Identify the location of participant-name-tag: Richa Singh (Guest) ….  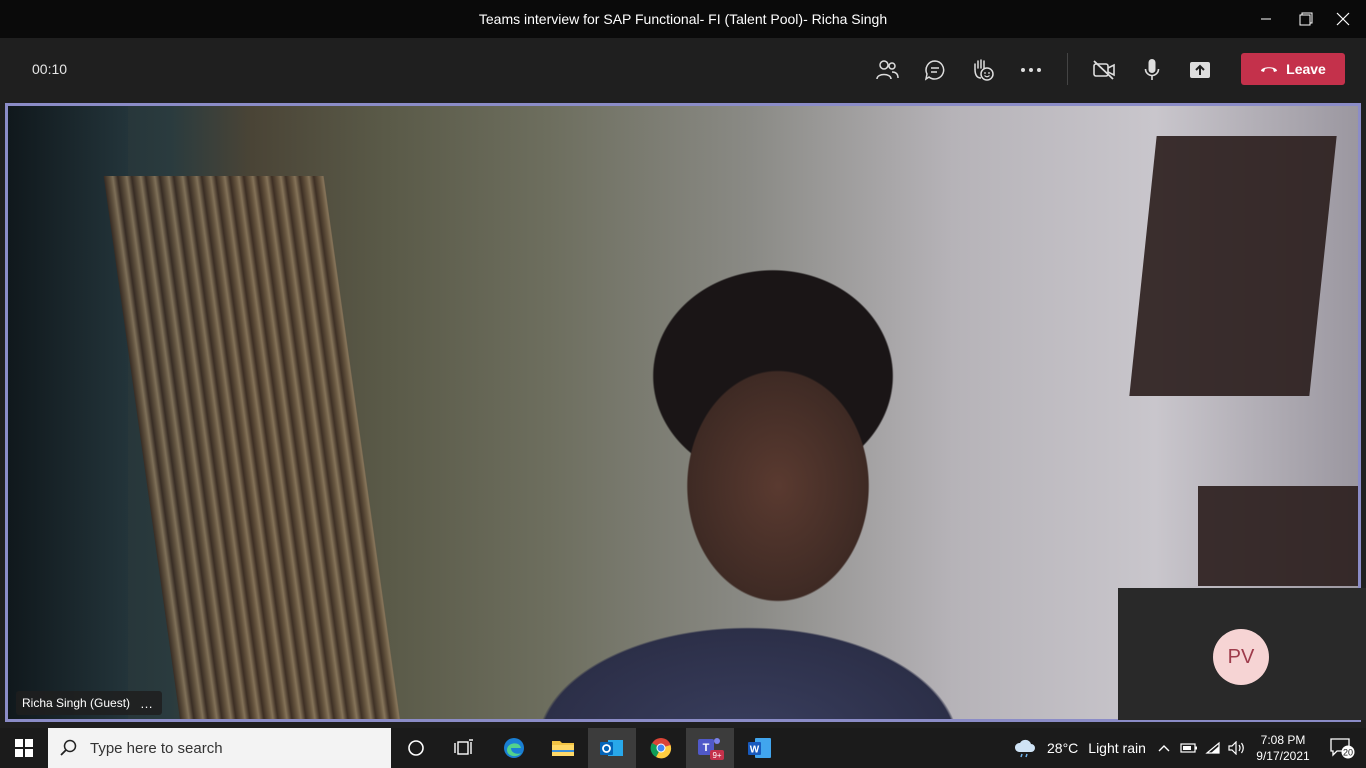
(89, 703).